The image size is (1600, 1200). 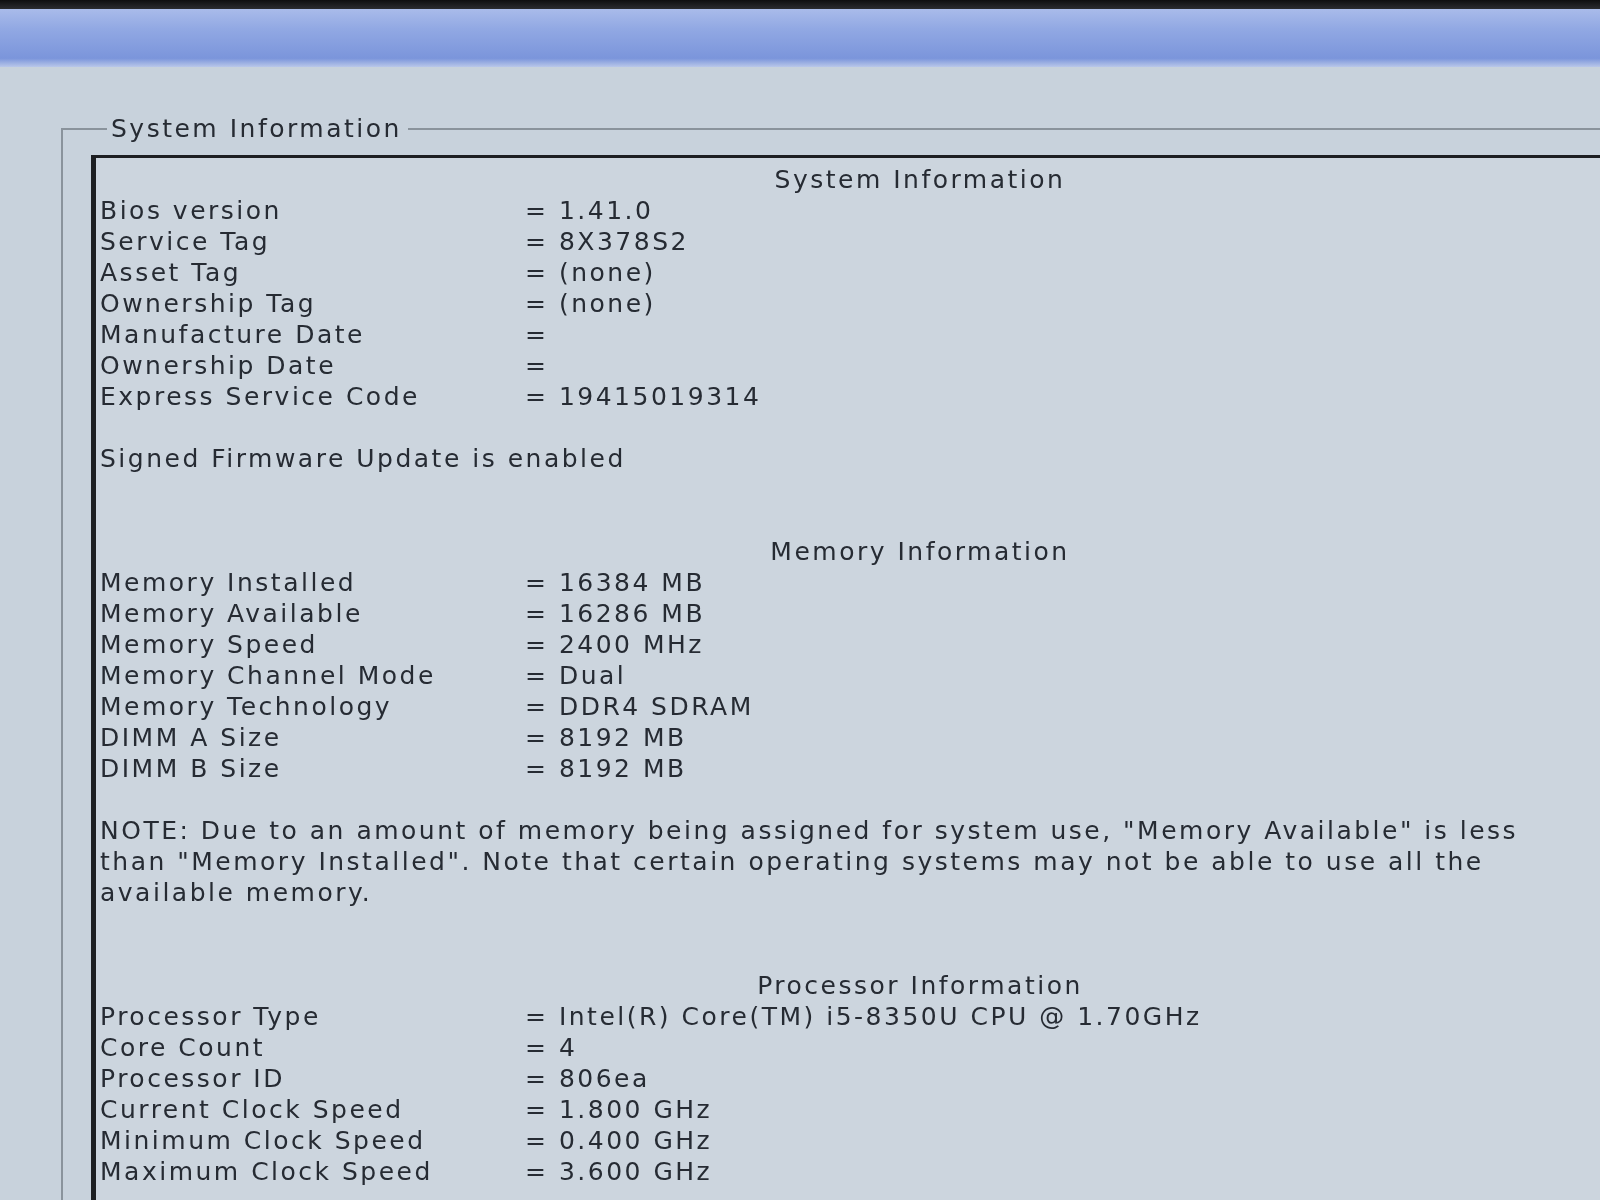 What do you see at coordinates (920, 985) in the screenshot?
I see `section-title: Processor Information` at bounding box center [920, 985].